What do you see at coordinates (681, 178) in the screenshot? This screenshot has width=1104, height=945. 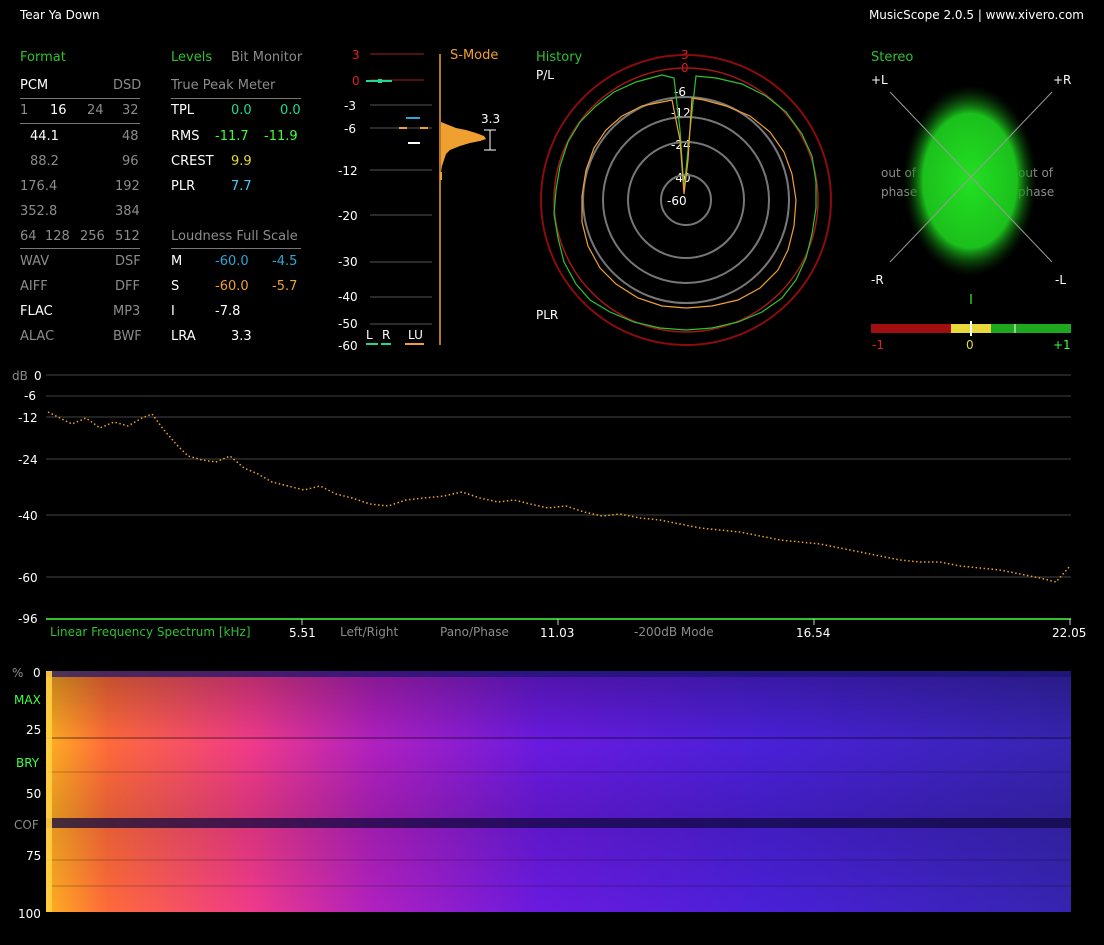 I see `history-ring-m40: -40` at bounding box center [681, 178].